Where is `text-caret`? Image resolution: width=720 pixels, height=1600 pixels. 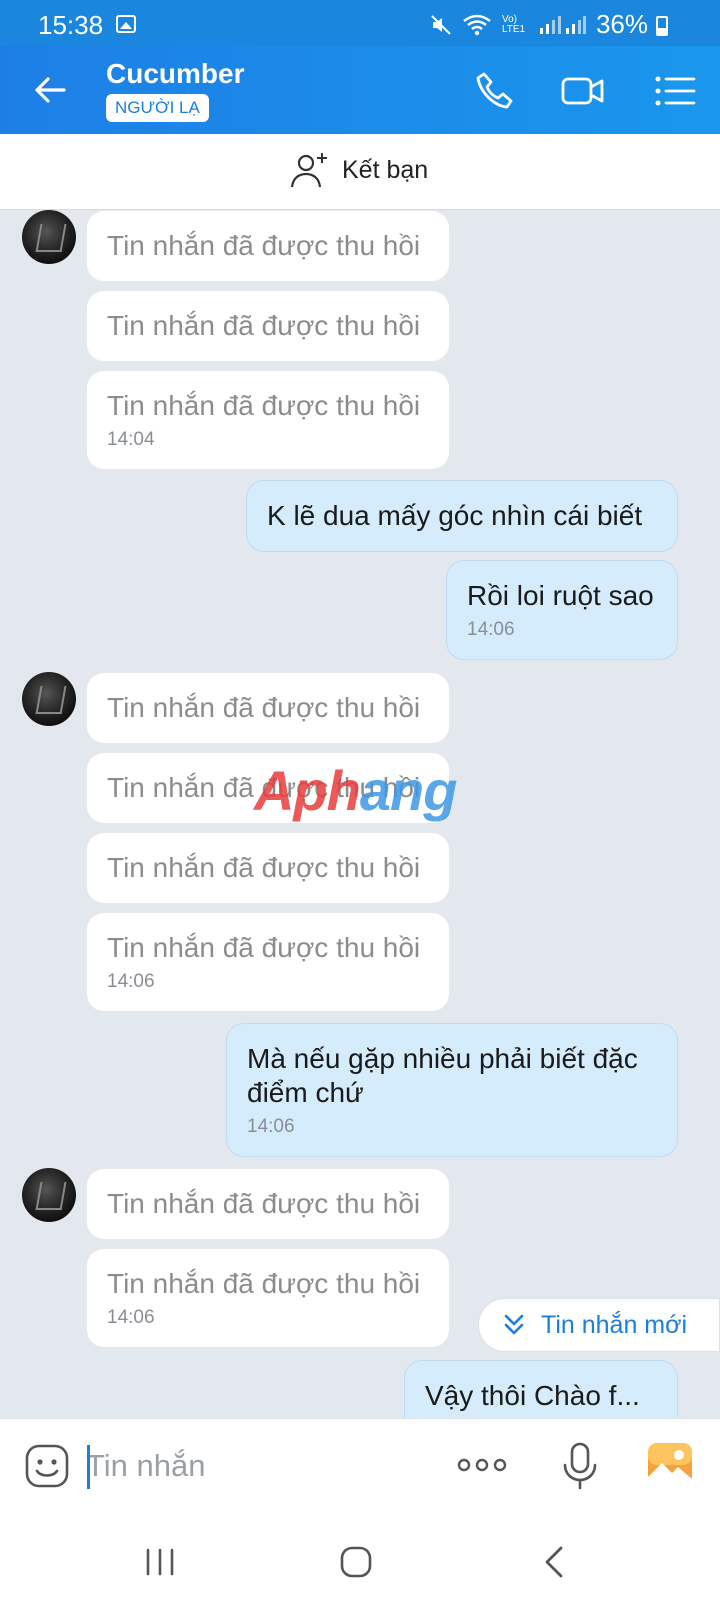
text-caret is located at coordinates (88, 1467).